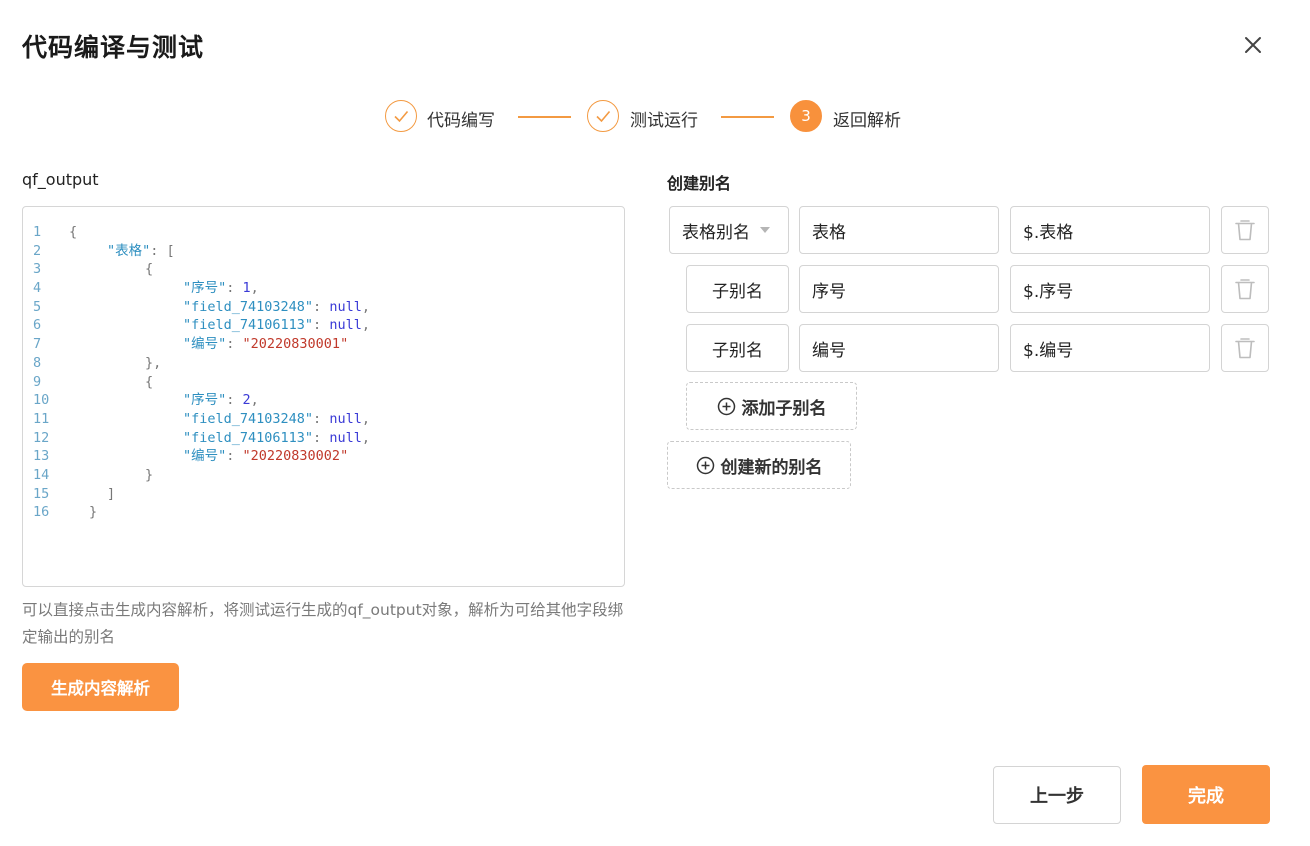 The height and width of the screenshot is (846, 1310). I want to click on alias-type-value: 表格别名, so click(716, 232).